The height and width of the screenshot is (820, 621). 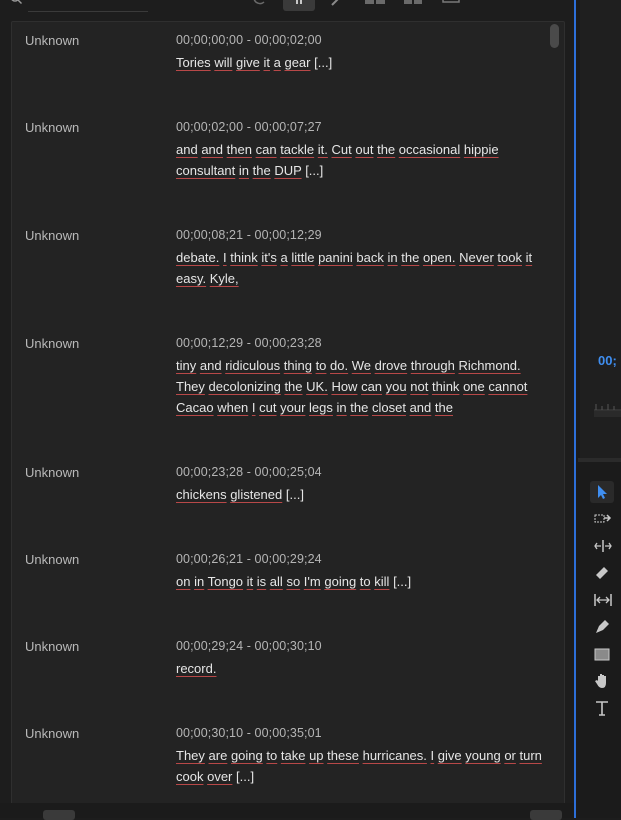 I want to click on scrollbar, so click(x=554, y=36).